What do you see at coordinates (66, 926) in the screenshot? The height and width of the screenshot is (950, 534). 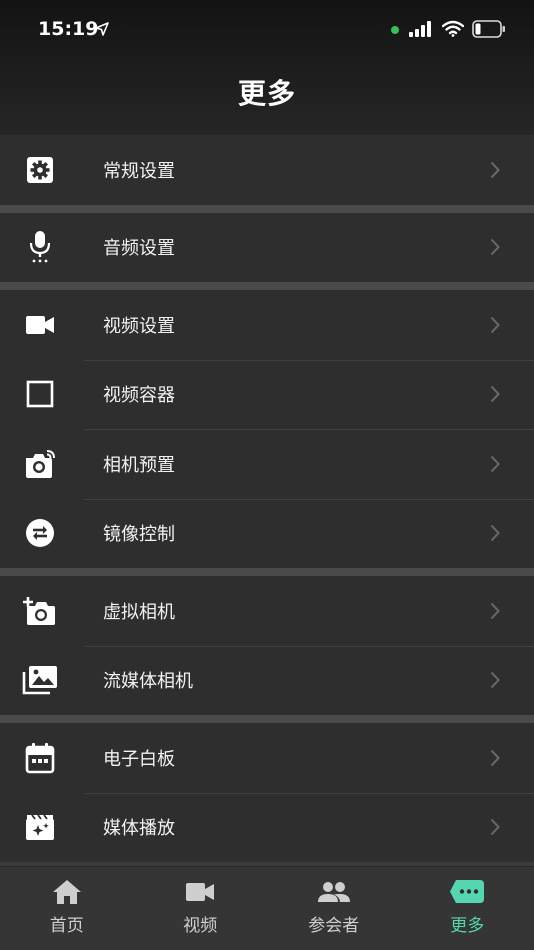 I see `tab-label: 首页` at bounding box center [66, 926].